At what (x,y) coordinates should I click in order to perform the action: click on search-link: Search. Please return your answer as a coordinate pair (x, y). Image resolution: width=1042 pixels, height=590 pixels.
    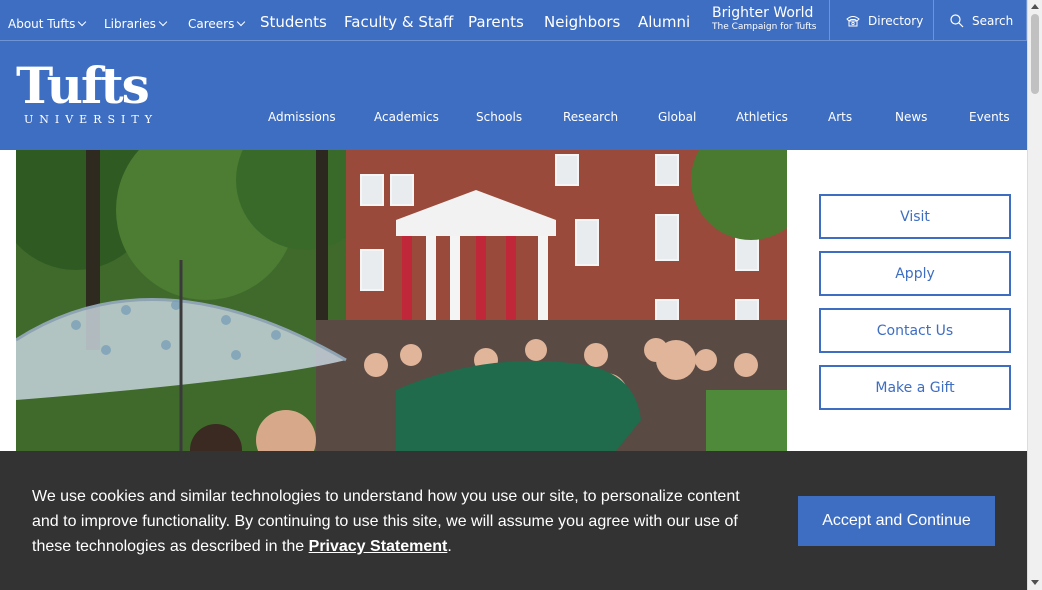
    Looking at the image, I should click on (981, 21).